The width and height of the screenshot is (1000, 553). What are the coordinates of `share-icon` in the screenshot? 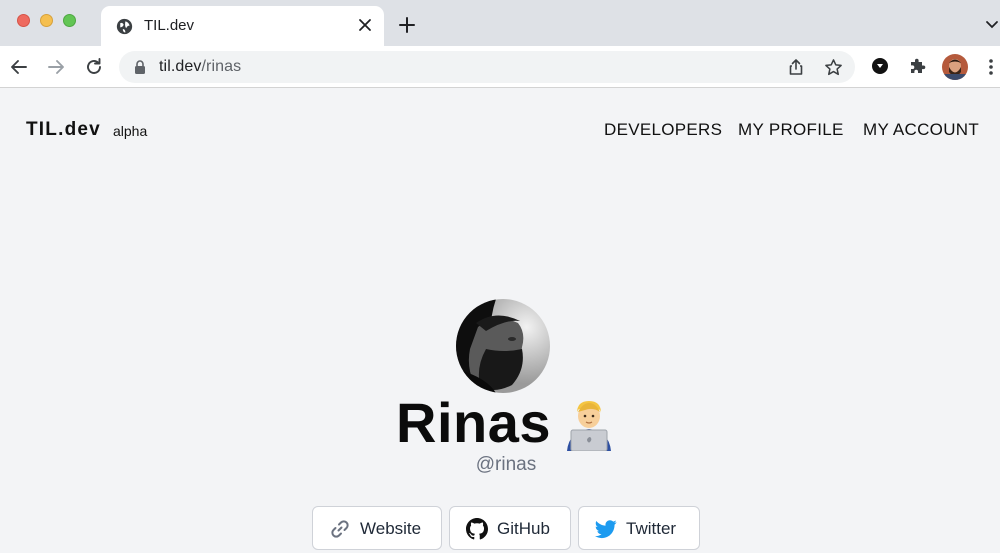 It's located at (796, 67).